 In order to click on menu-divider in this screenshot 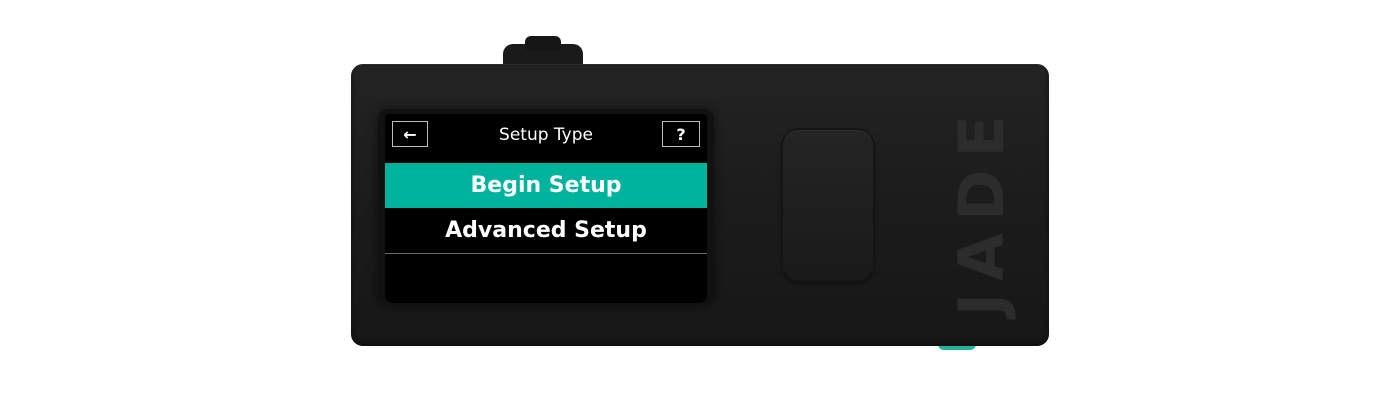, I will do `click(546, 253)`.